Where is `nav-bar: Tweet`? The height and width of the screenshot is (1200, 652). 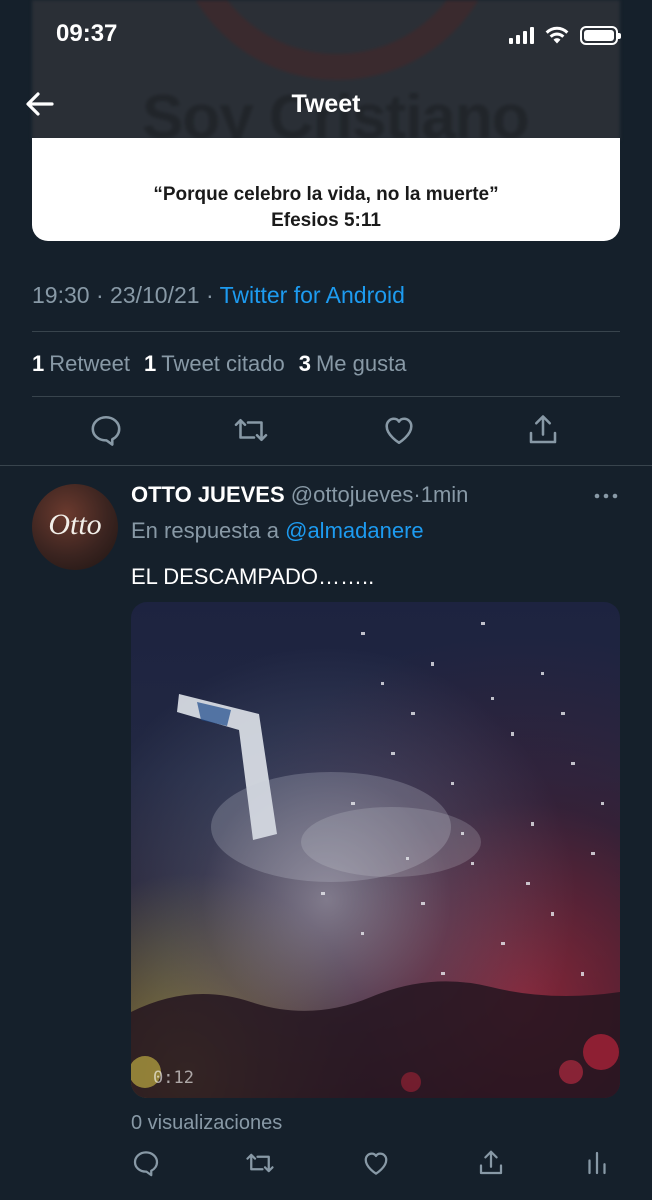
nav-bar: Tweet is located at coordinates (326, 105).